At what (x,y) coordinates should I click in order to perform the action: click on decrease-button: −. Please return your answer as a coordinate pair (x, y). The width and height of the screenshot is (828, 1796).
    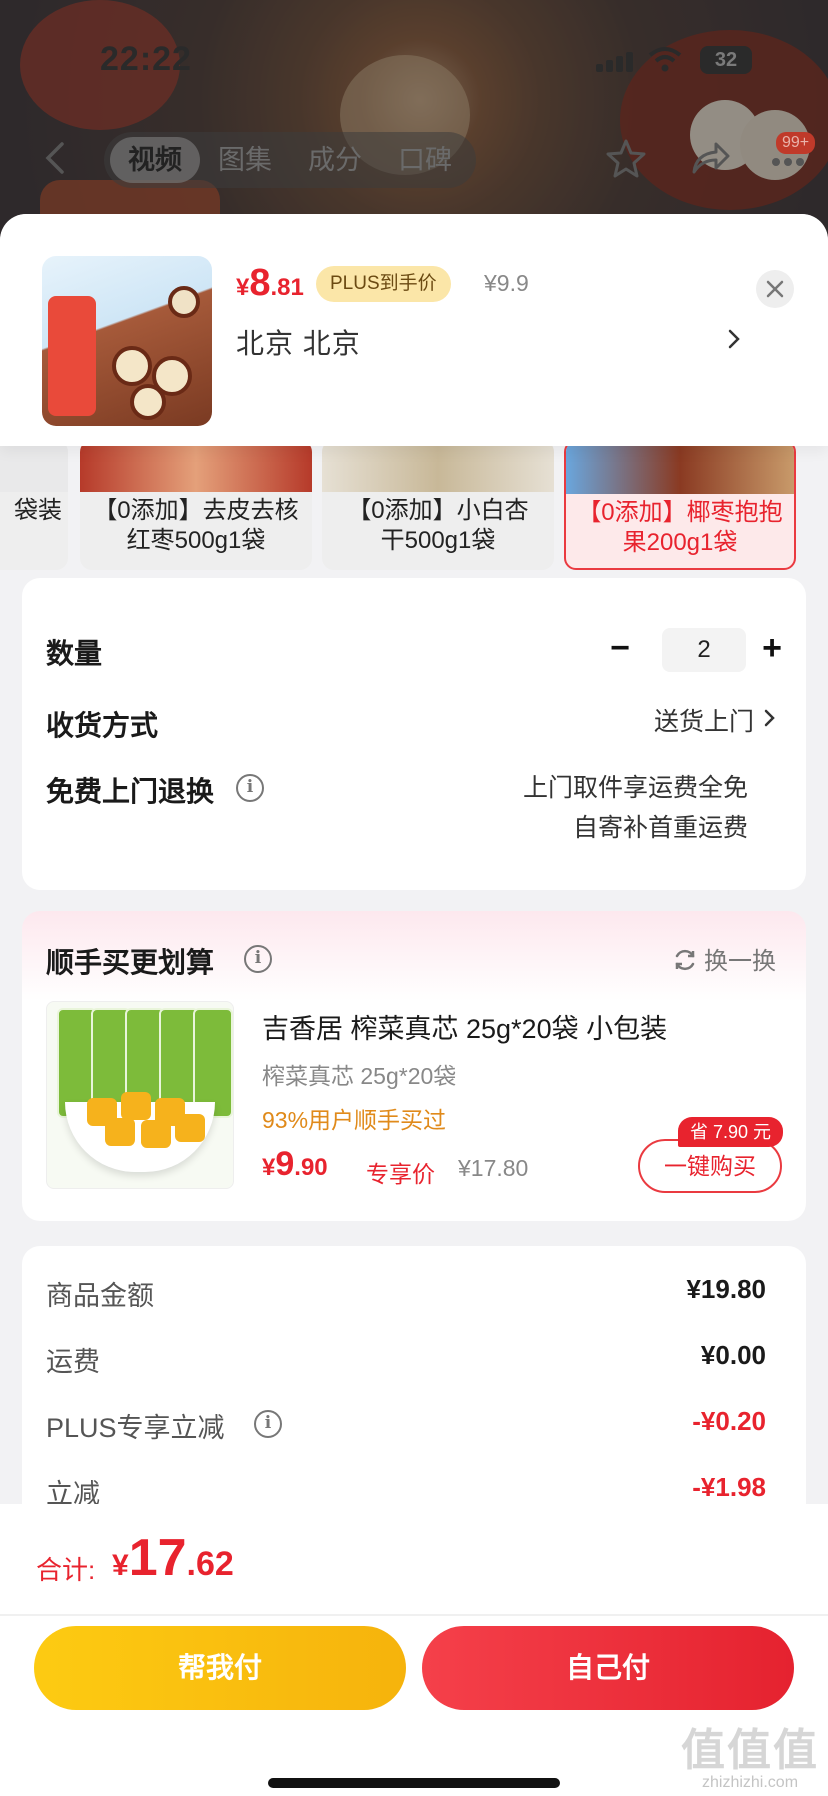
    Looking at the image, I should click on (620, 650).